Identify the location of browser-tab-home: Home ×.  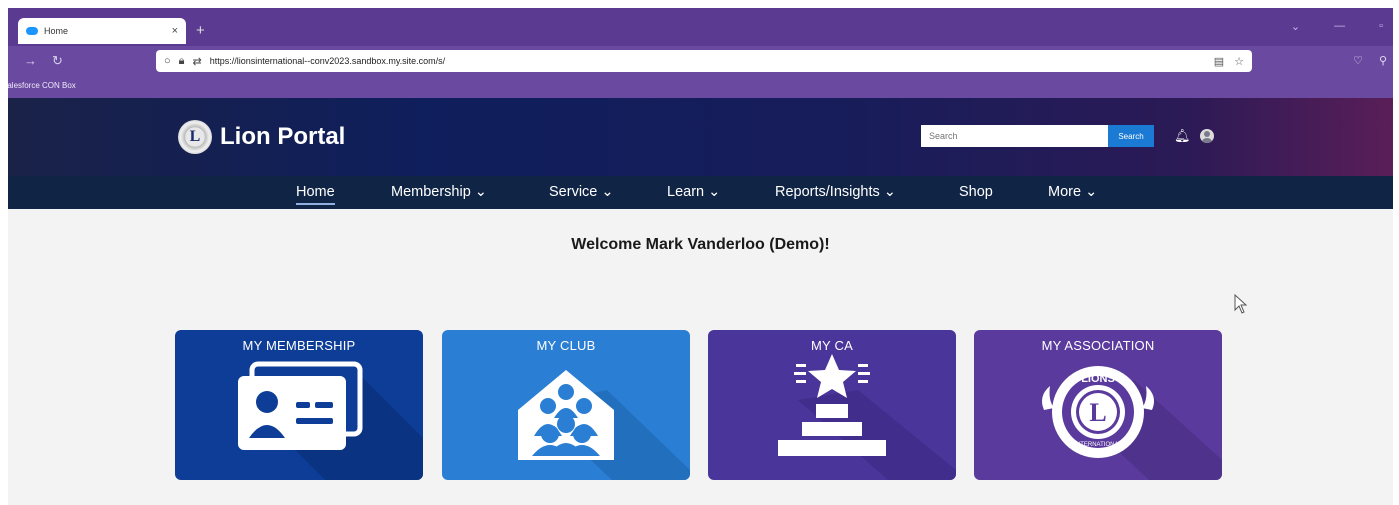
(102, 31).